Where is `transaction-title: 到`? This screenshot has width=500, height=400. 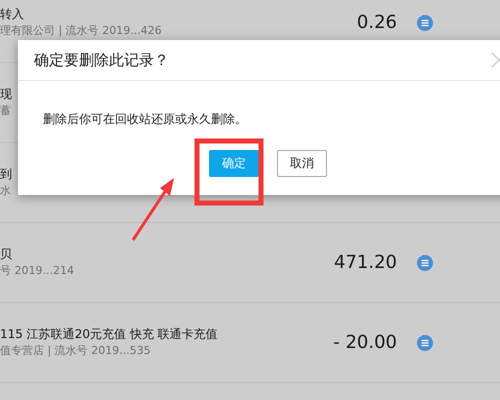 transaction-title: 到 is located at coordinates (6, 174).